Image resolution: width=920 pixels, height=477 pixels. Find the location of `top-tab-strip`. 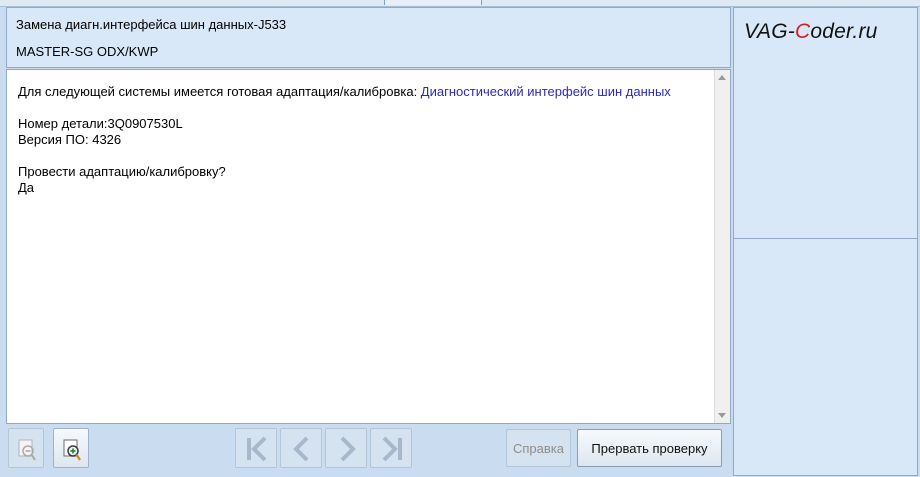

top-tab-strip is located at coordinates (460, 3).